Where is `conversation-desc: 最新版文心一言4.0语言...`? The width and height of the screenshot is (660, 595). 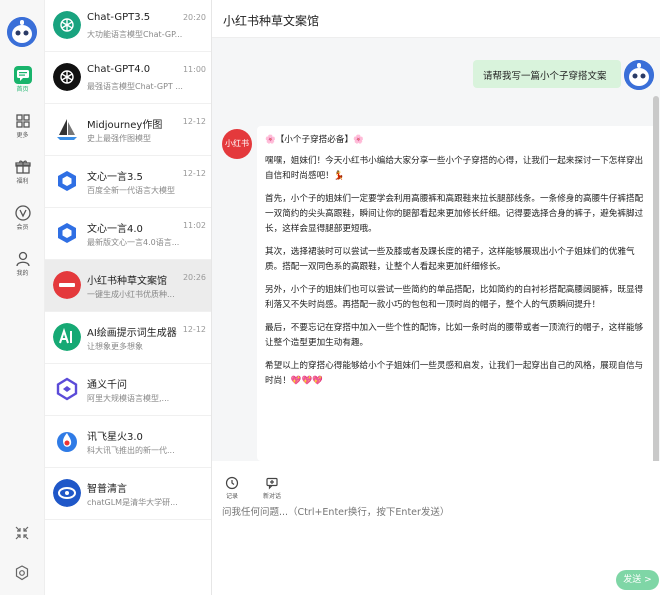
conversation-desc: 最新版文心一言4.0语言... is located at coordinates (133, 242).